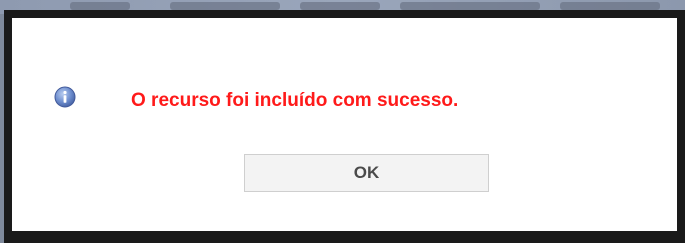 This screenshot has width=685, height=243. What do you see at coordinates (295, 100) in the screenshot?
I see `dialog-message: O recurso foi incluído com sucesso.` at bounding box center [295, 100].